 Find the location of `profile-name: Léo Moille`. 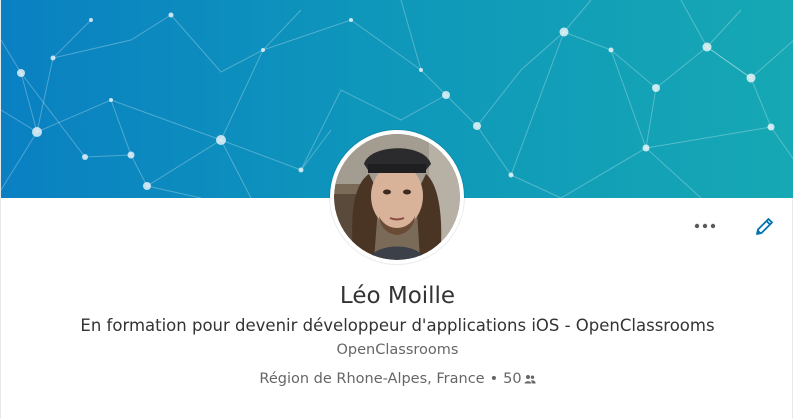

profile-name: Léo Moille is located at coordinates (397, 296).